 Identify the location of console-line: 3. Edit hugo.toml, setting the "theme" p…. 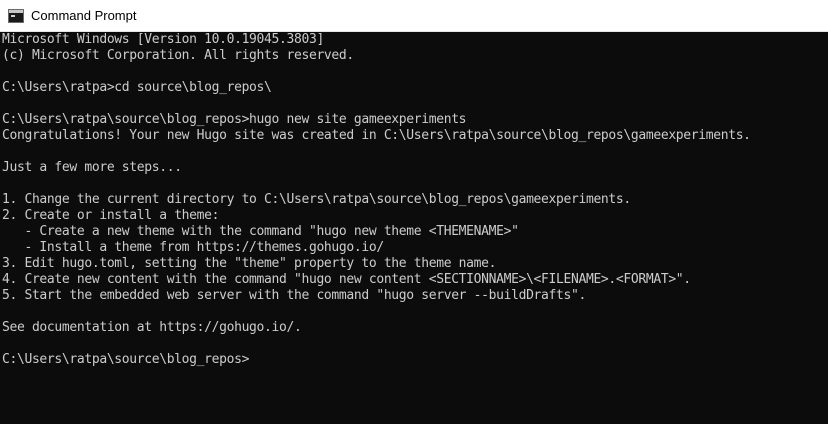
(249, 263).